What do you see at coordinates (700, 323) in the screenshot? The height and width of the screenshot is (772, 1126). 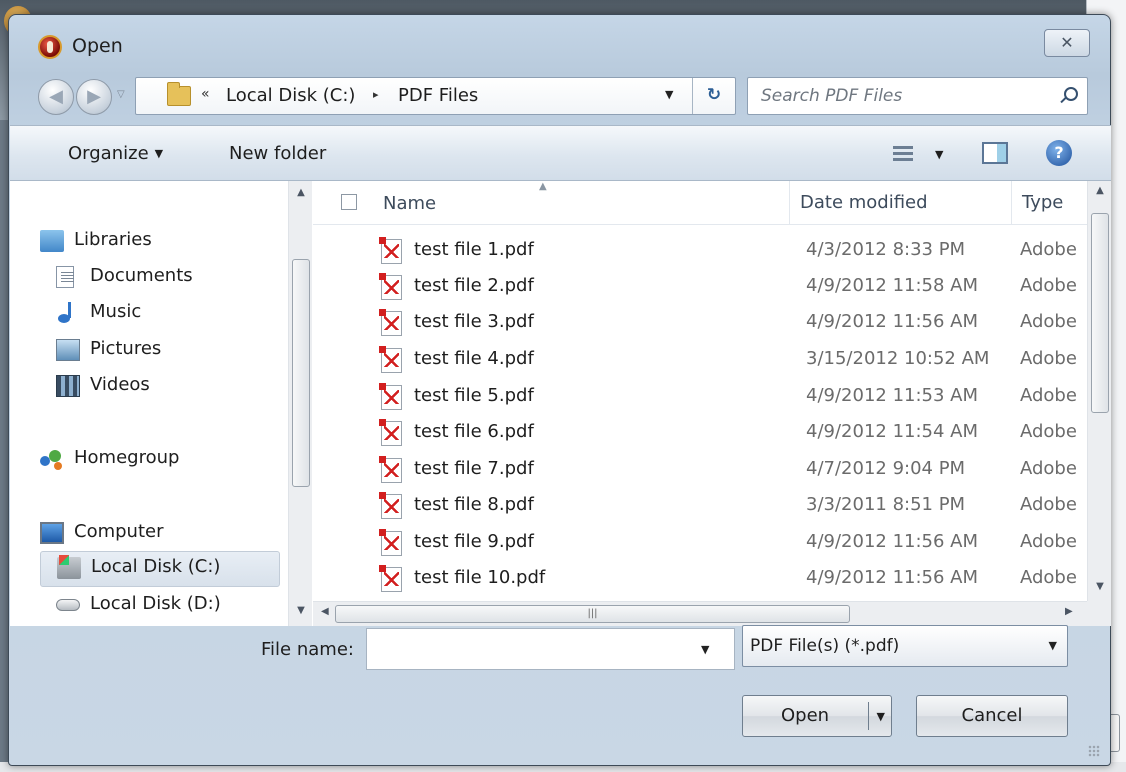 I see `table-row: test file 3.pdf 4/9/2012 11:56 AM Adobe` at bounding box center [700, 323].